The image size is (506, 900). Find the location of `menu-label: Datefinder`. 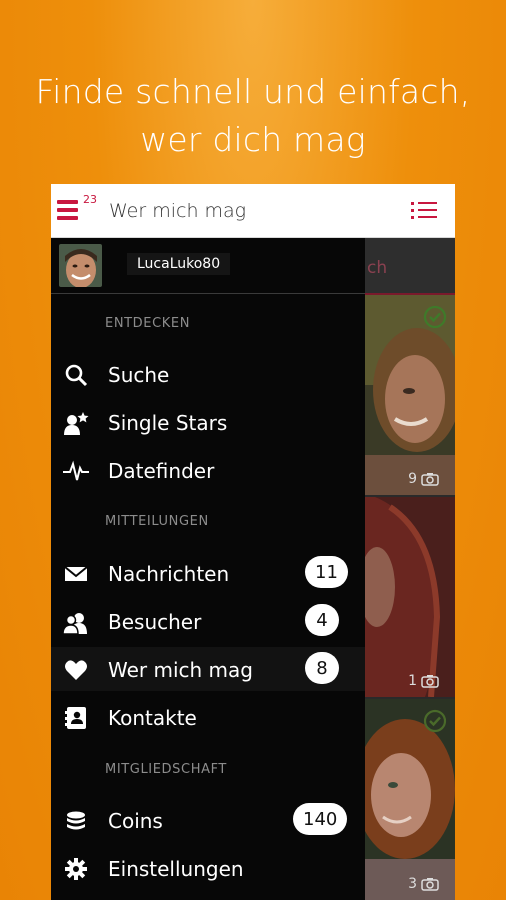

menu-label: Datefinder is located at coordinates (161, 471).